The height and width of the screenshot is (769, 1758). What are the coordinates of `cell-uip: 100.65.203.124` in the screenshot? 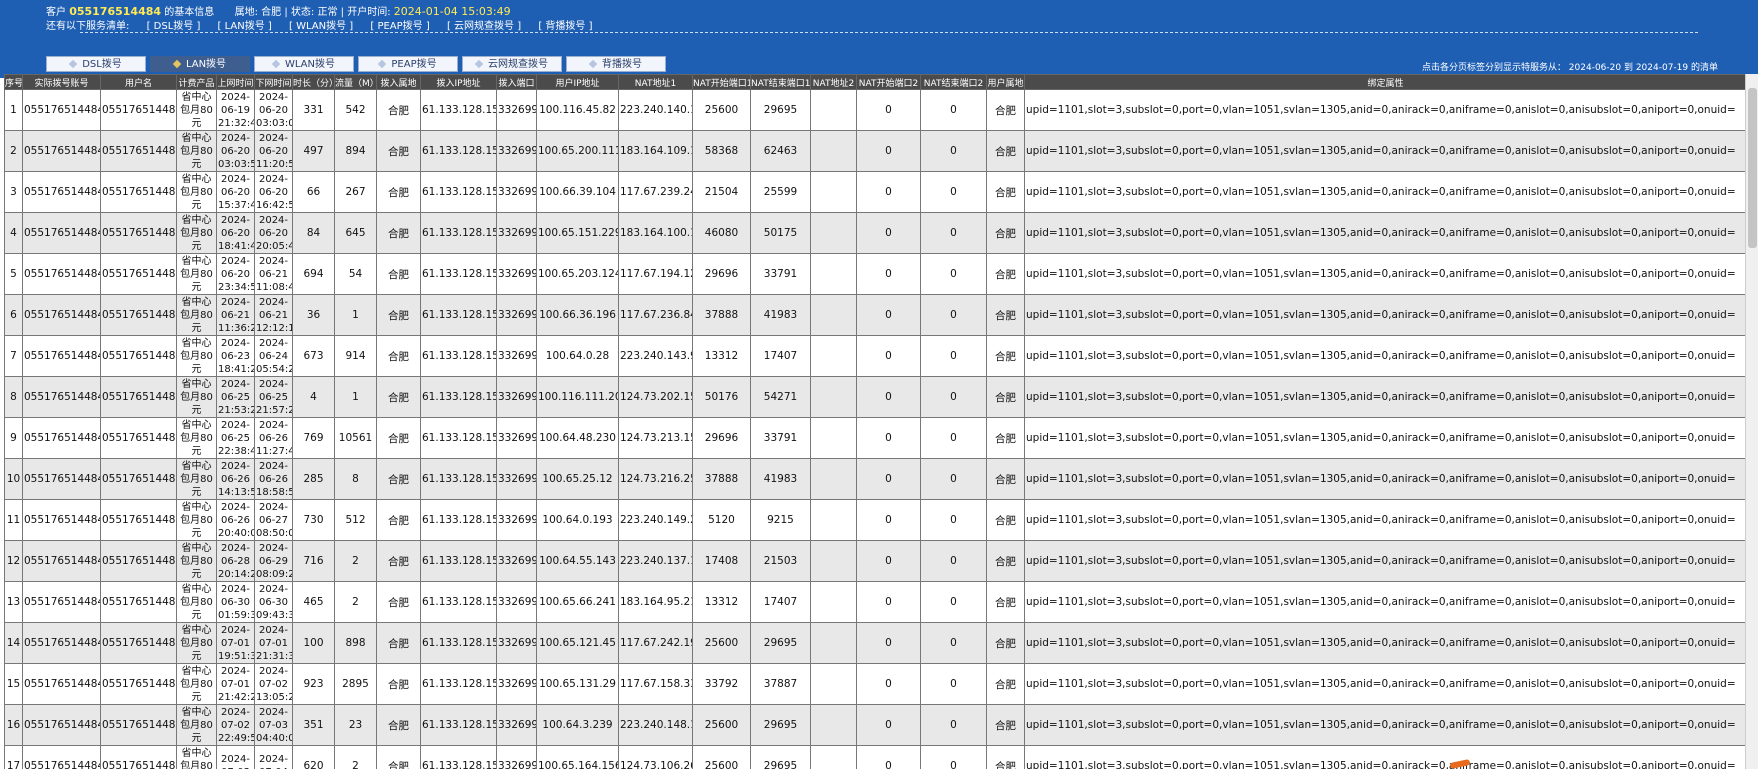 It's located at (577, 274).